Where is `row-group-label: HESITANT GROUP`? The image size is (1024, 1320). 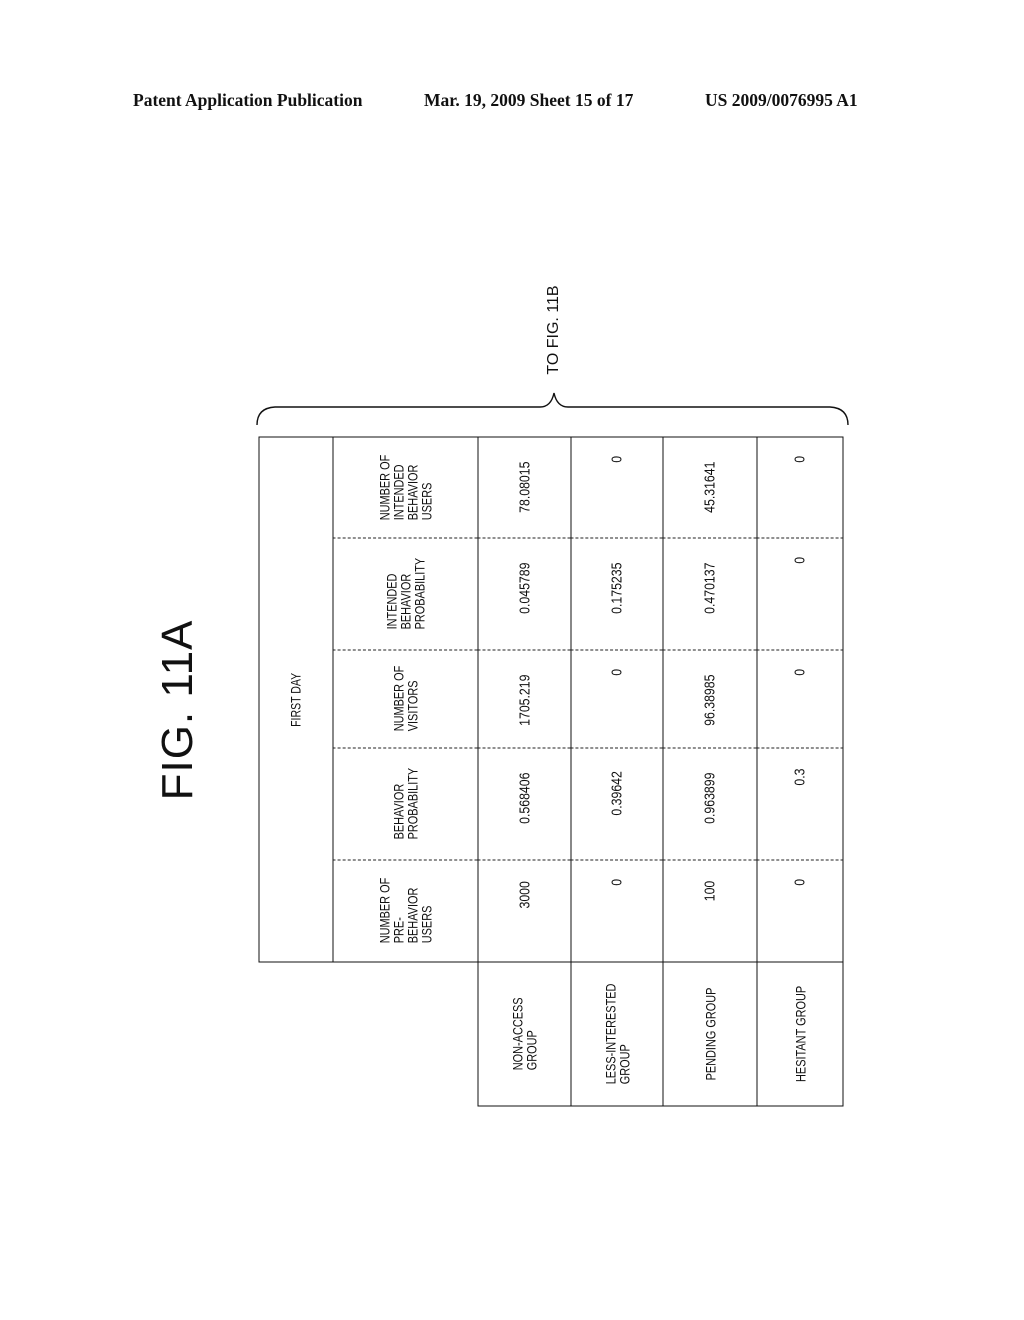
row-group-label: HESITANT GROUP is located at coordinates (799, 1034).